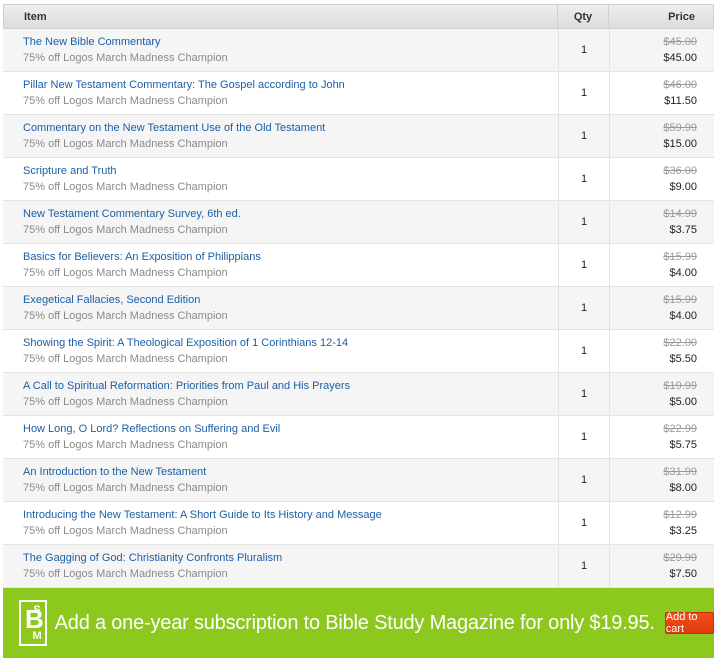  What do you see at coordinates (681, 16) in the screenshot?
I see `header-price: Price` at bounding box center [681, 16].